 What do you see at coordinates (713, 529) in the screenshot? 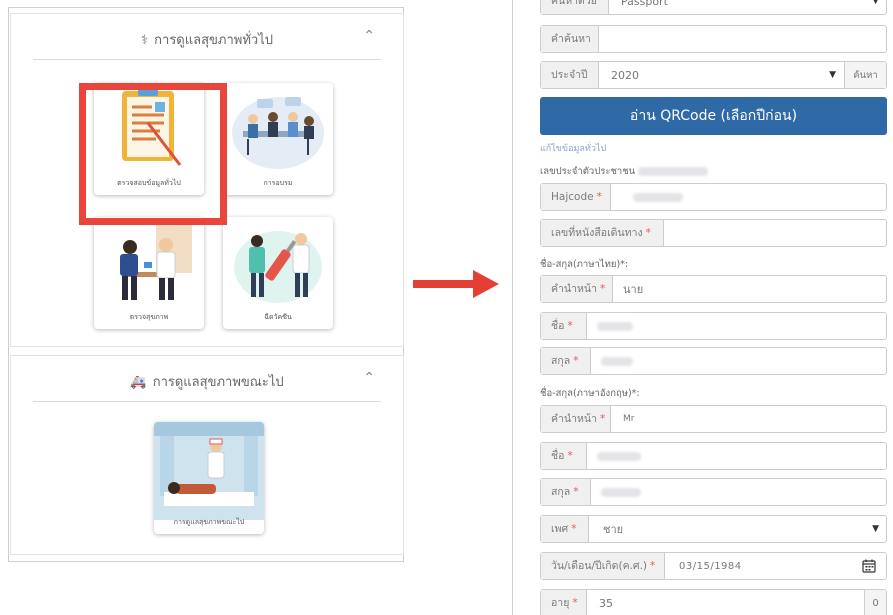
I see `gender-select: เพศ * ชาย ▼` at bounding box center [713, 529].